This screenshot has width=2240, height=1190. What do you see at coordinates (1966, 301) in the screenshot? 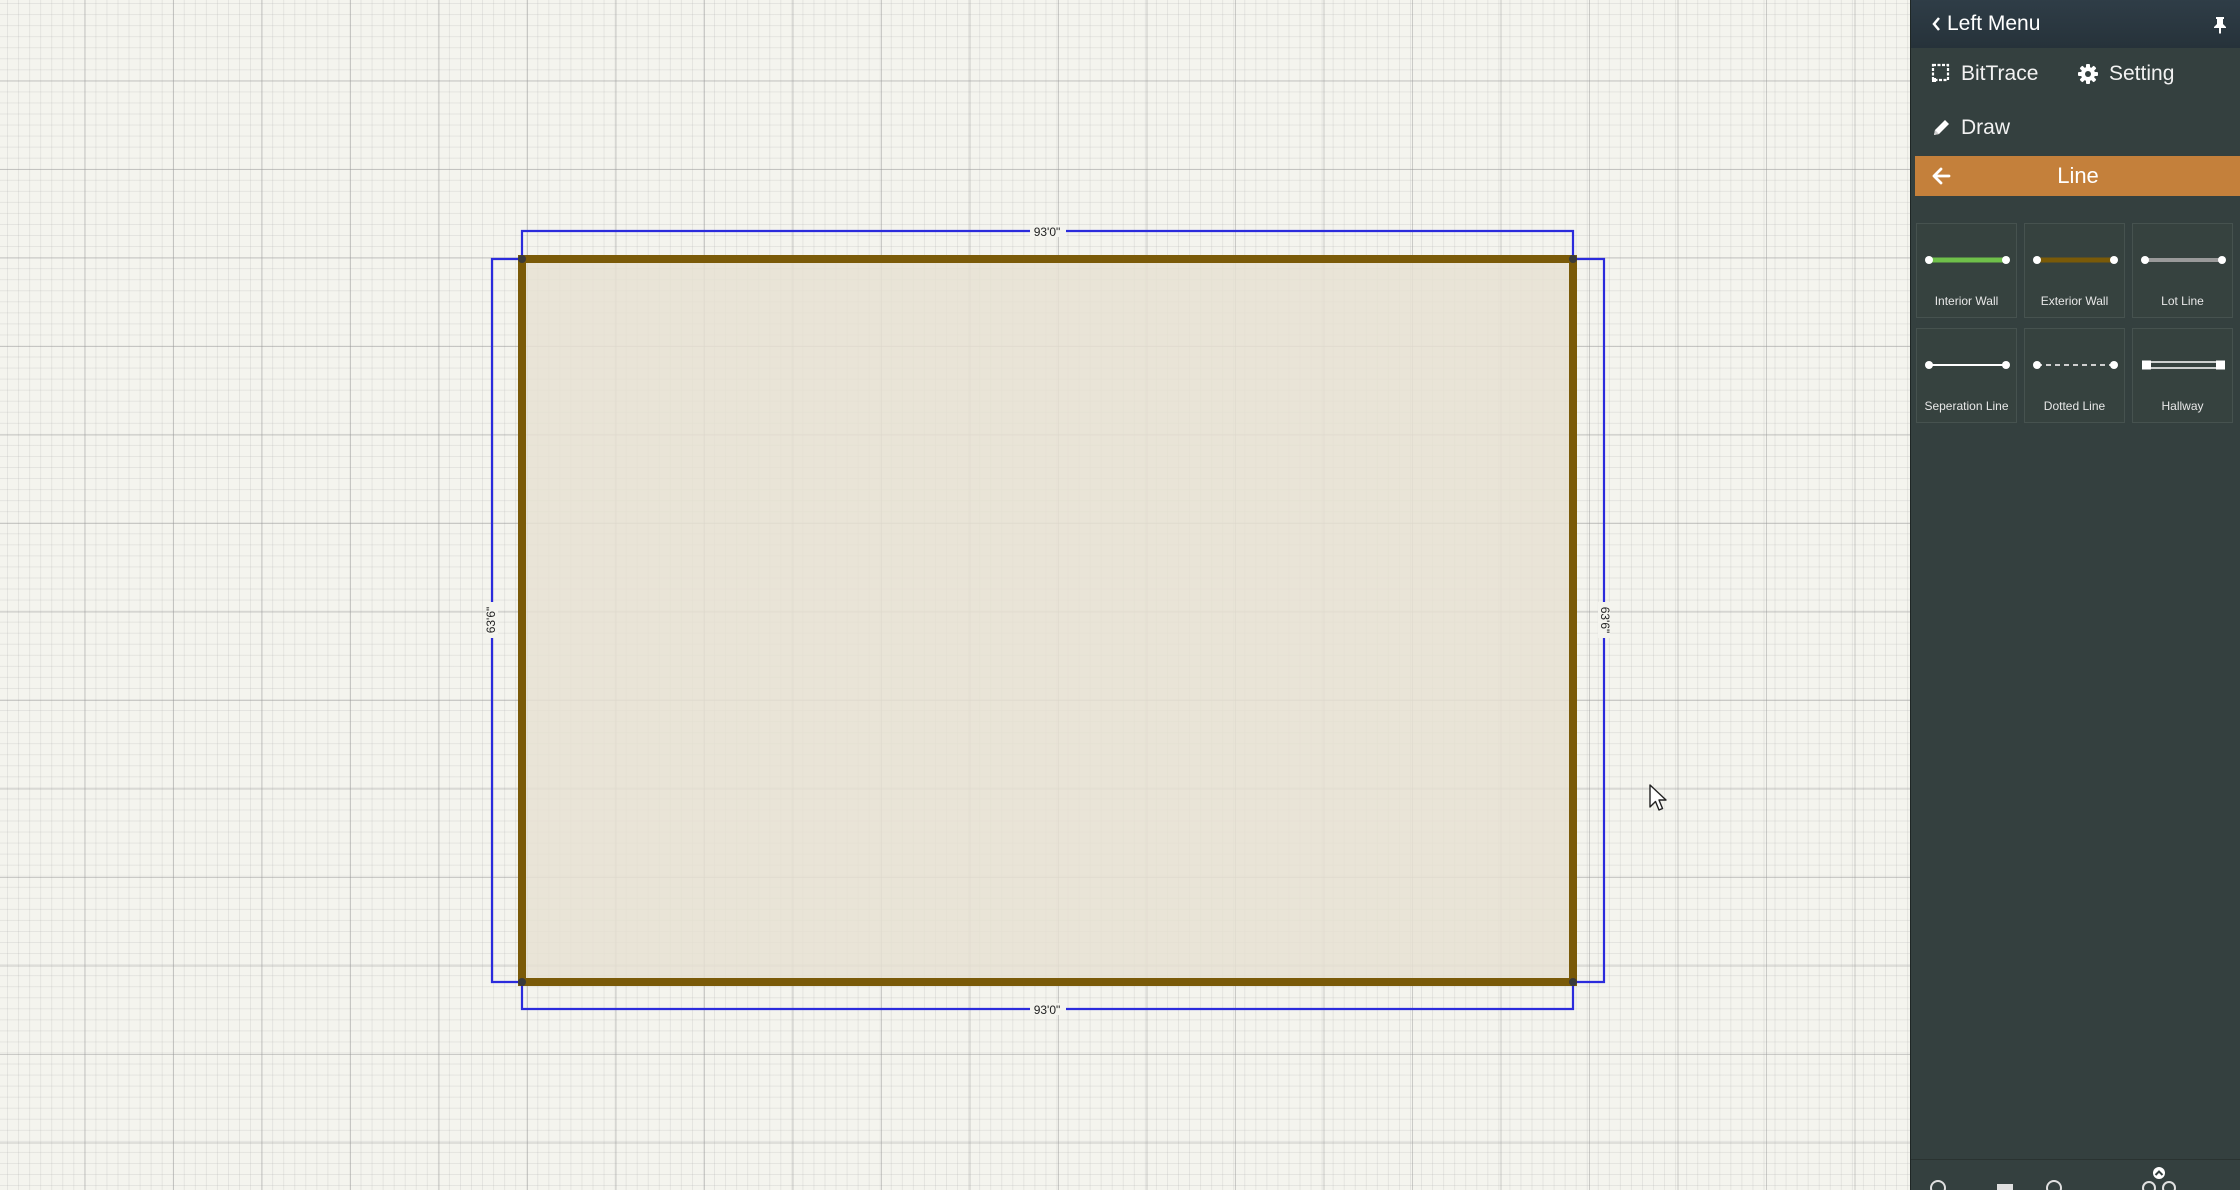
I see `line-type-label: Interior Wall` at bounding box center [1966, 301].